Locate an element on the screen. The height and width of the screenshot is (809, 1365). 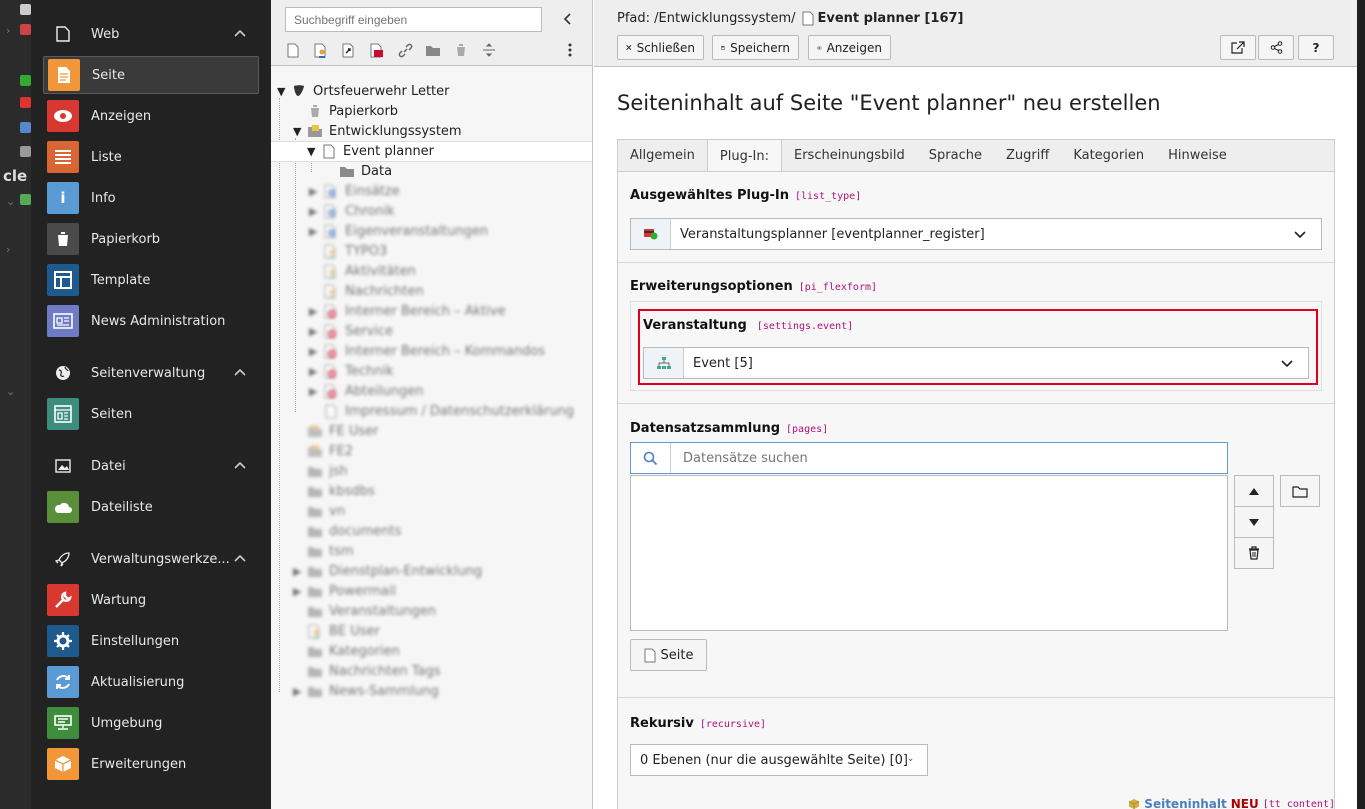
tree-node-label: Interner Bereich – Aktive is located at coordinates (425, 311).